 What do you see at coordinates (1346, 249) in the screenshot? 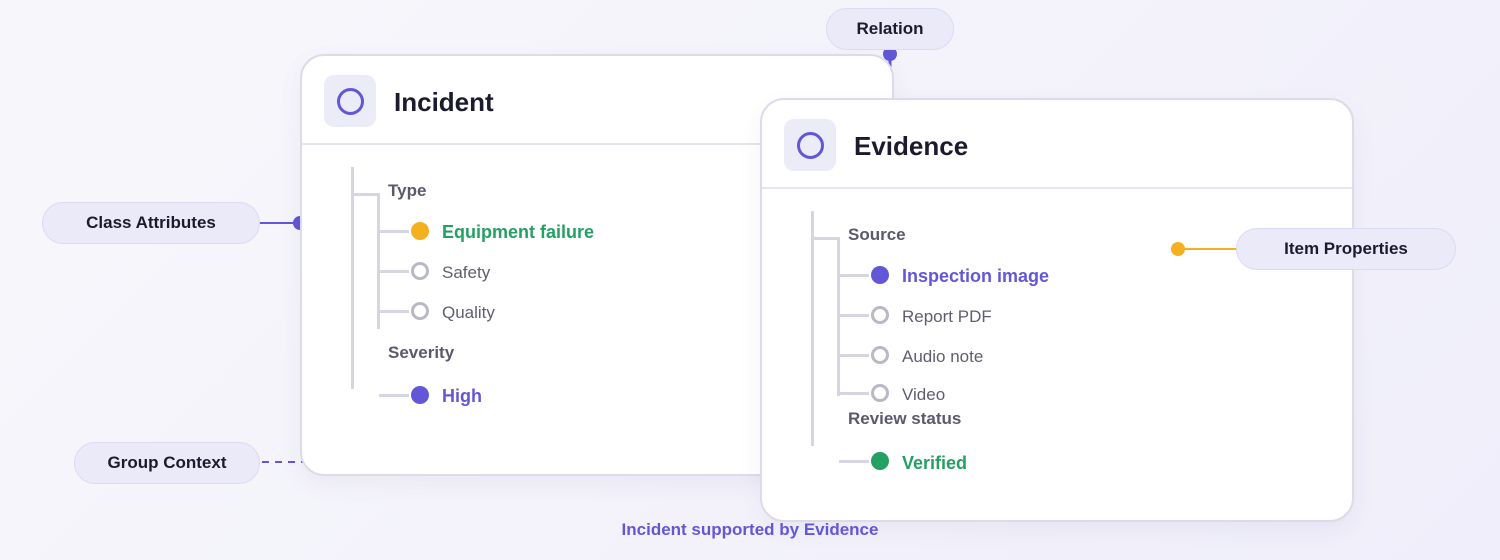
I see `item-properties-callout: Item Properties` at bounding box center [1346, 249].